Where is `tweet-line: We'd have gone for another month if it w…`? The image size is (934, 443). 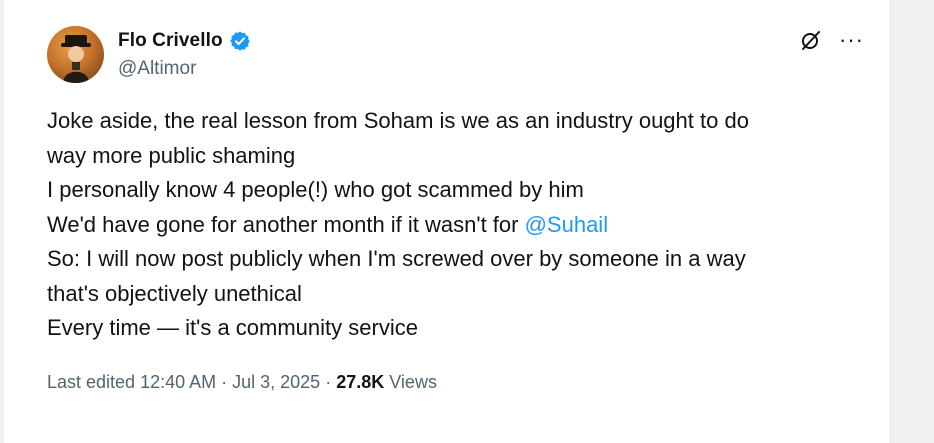
tweet-line: We'd have gone for another month if it w… is located at coordinates (457, 225).